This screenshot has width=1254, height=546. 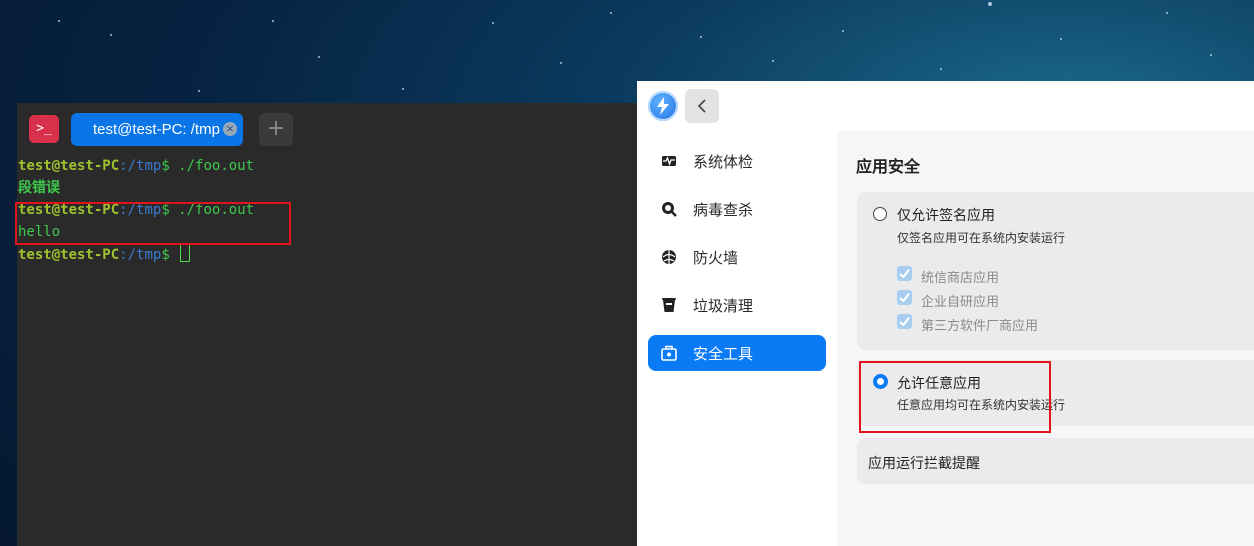 What do you see at coordinates (946, 216) in the screenshot?
I see `option-title: 仅允许签名应用` at bounding box center [946, 216].